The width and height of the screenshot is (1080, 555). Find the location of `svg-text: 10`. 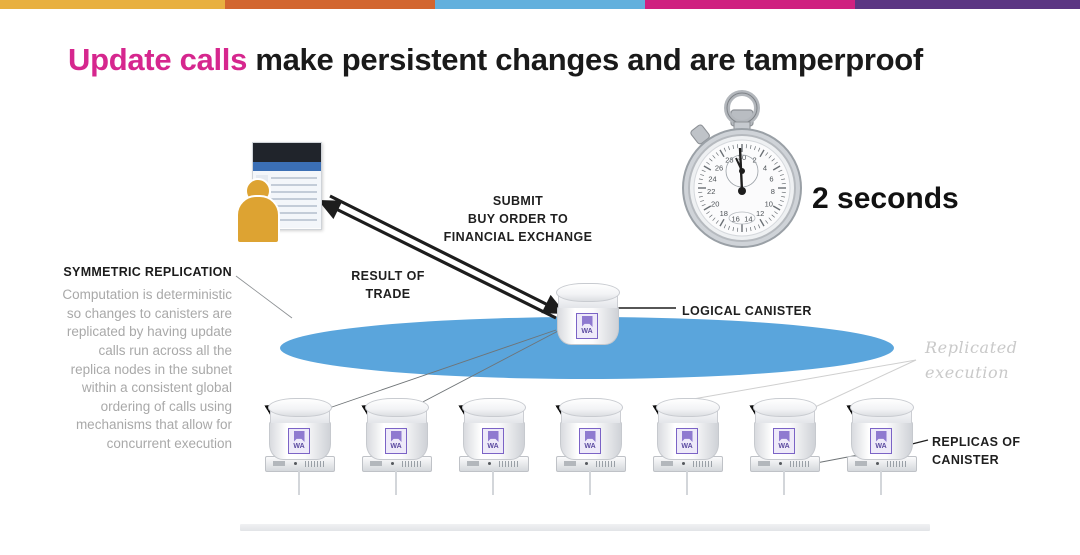

svg-text: 10 is located at coordinates (769, 204).